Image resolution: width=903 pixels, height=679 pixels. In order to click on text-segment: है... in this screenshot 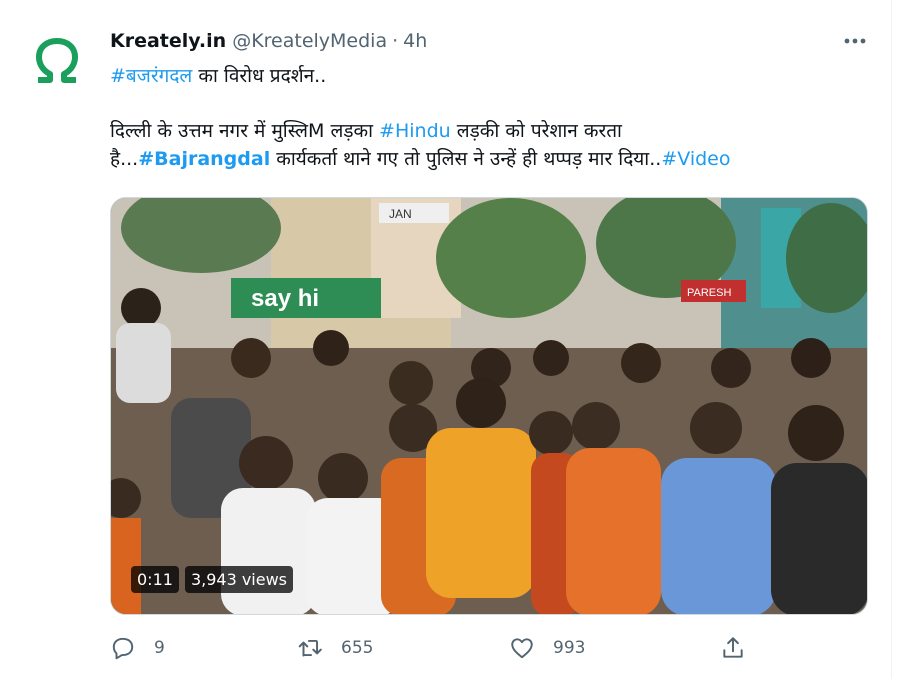, I will do `click(124, 159)`.